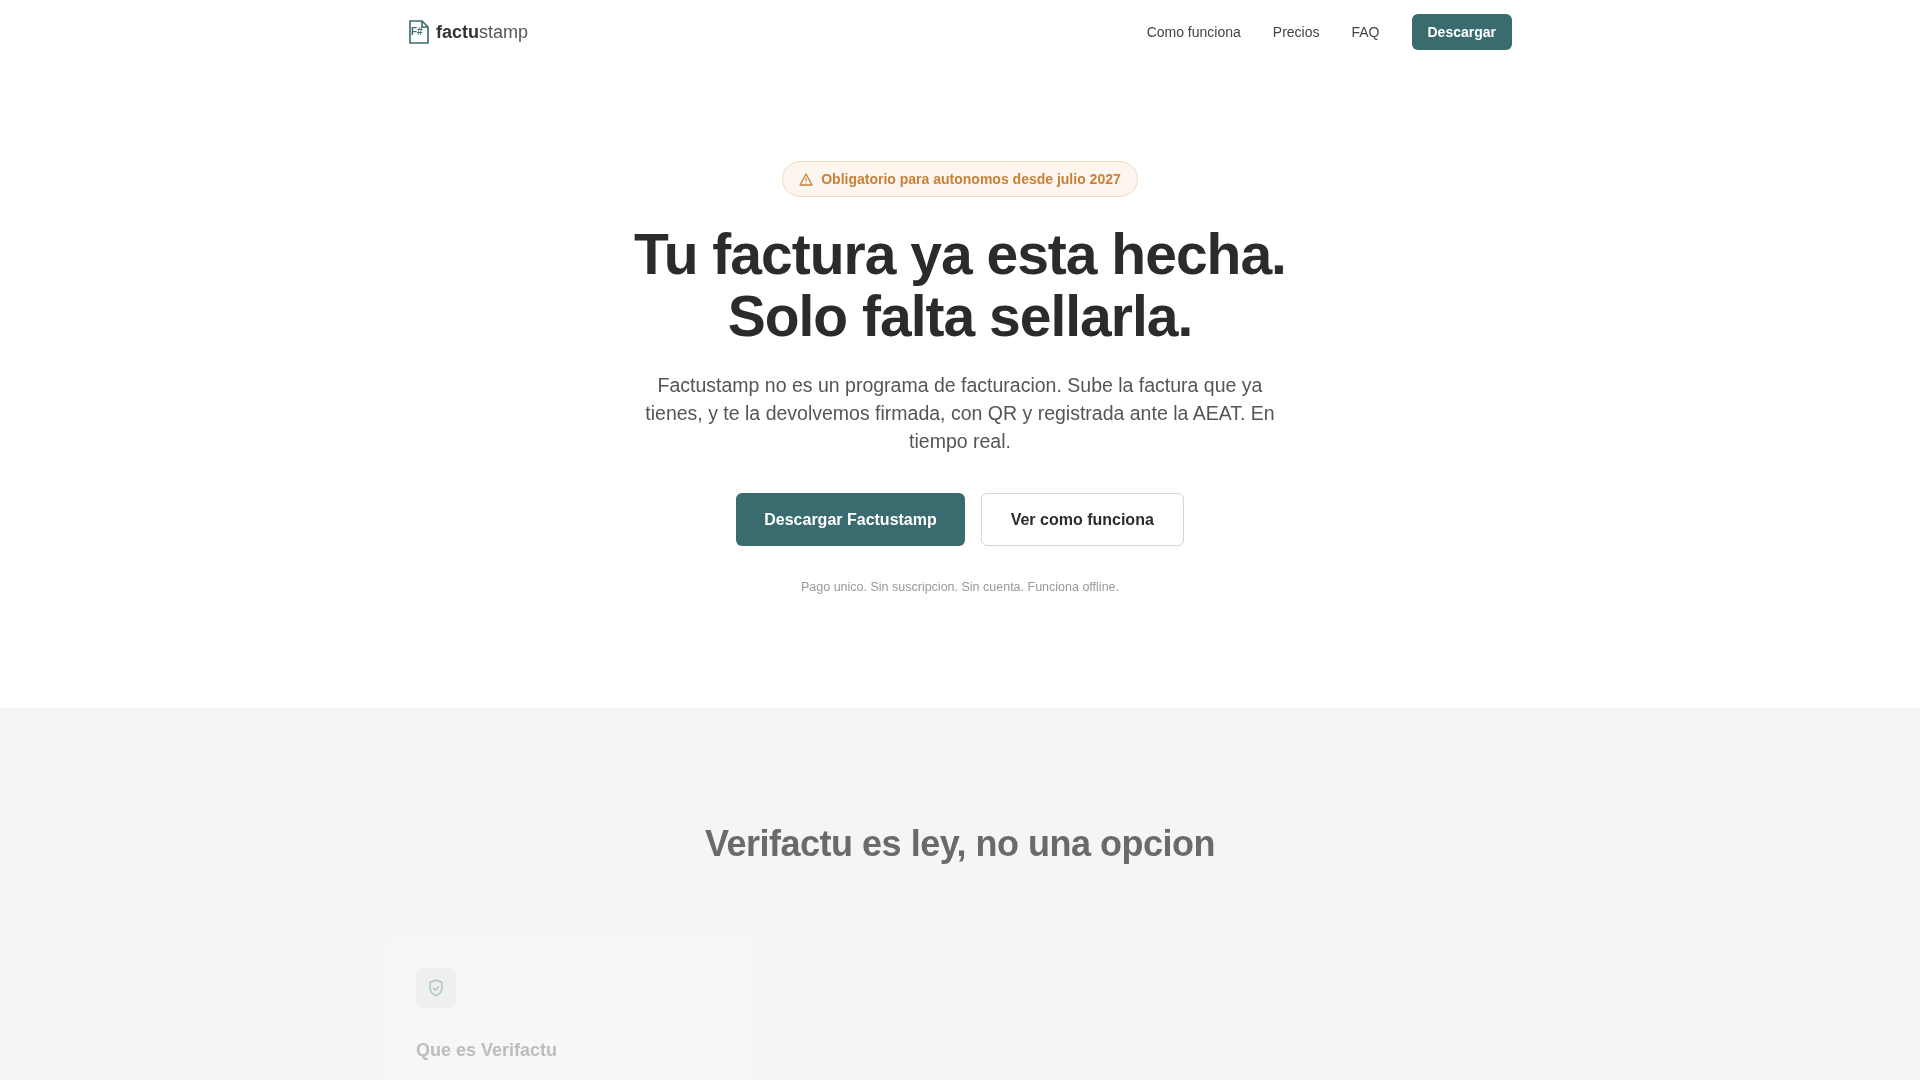 The height and width of the screenshot is (1080, 1920). I want to click on how-it-works-button: Ver como funciona, so click(1082, 519).